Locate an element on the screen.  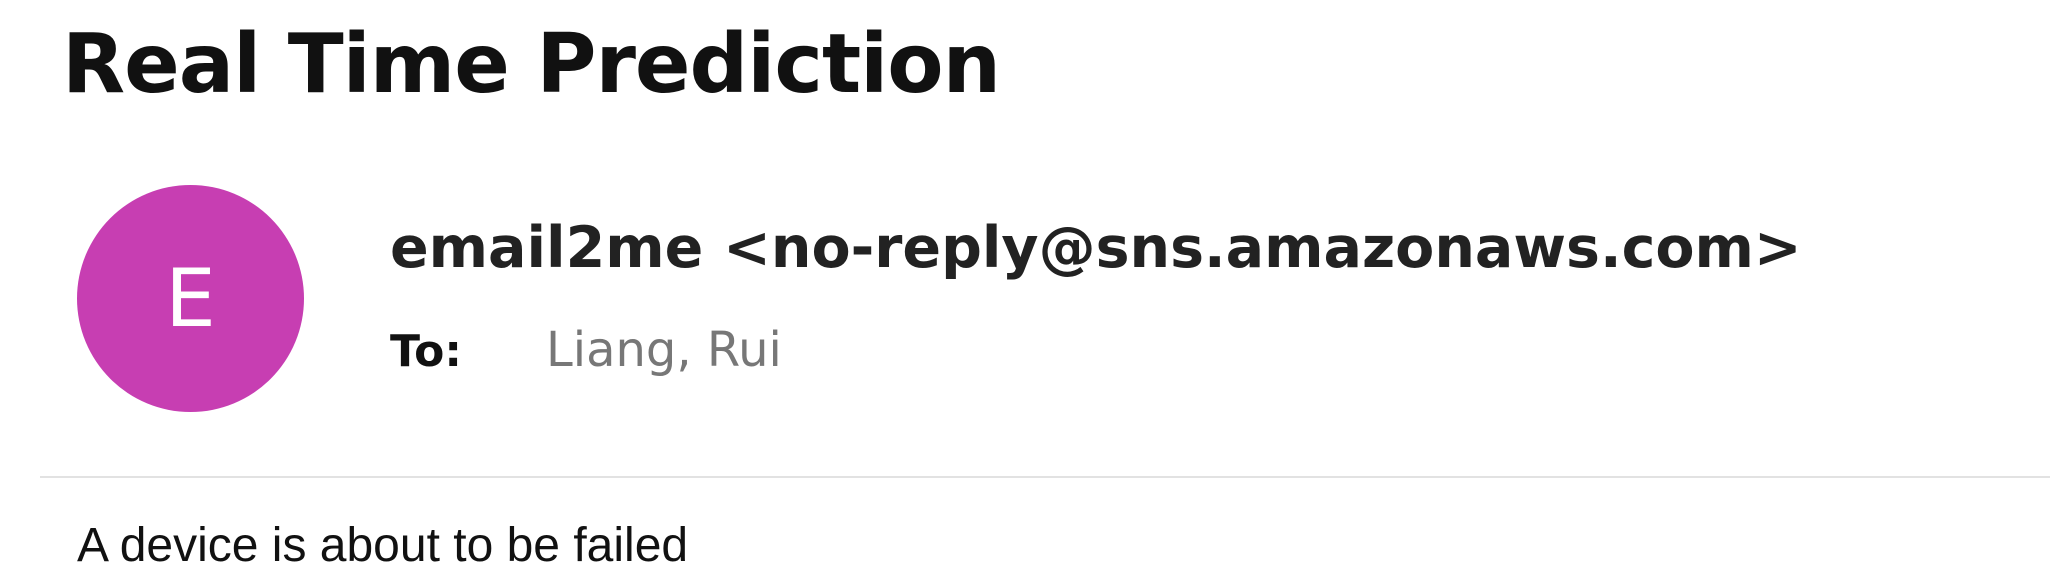
sender-avatar: E is located at coordinates (190, 298).